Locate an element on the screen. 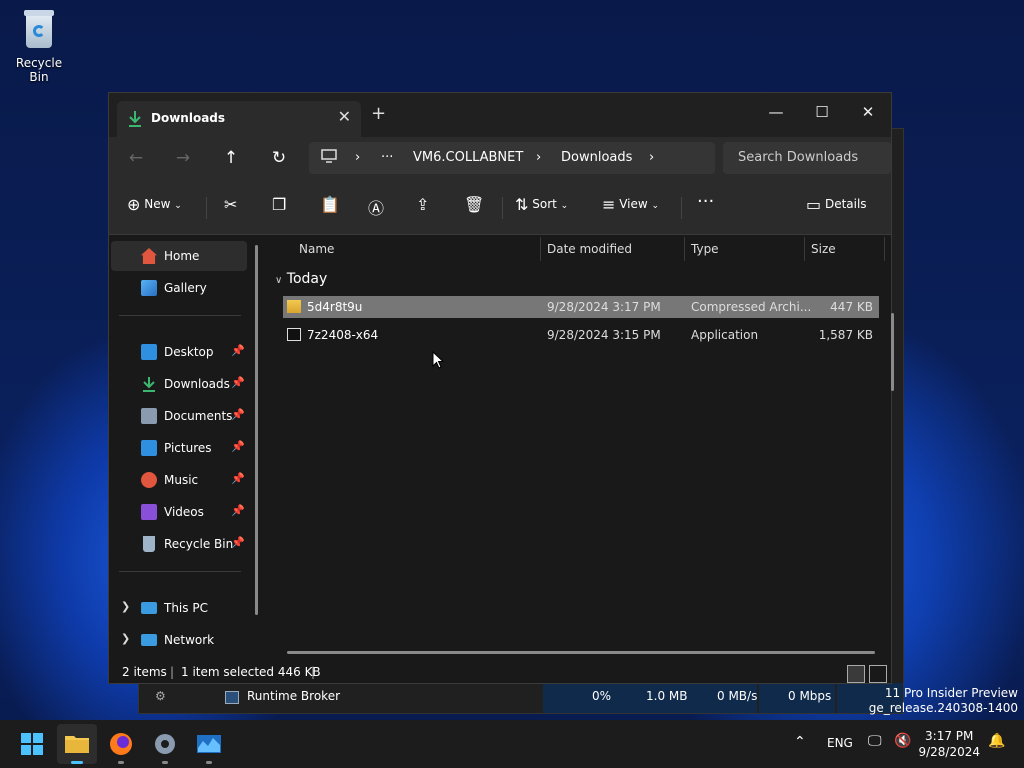 This screenshot has height=768, width=1024. rename-icon: Ⓐ is located at coordinates (376, 208).